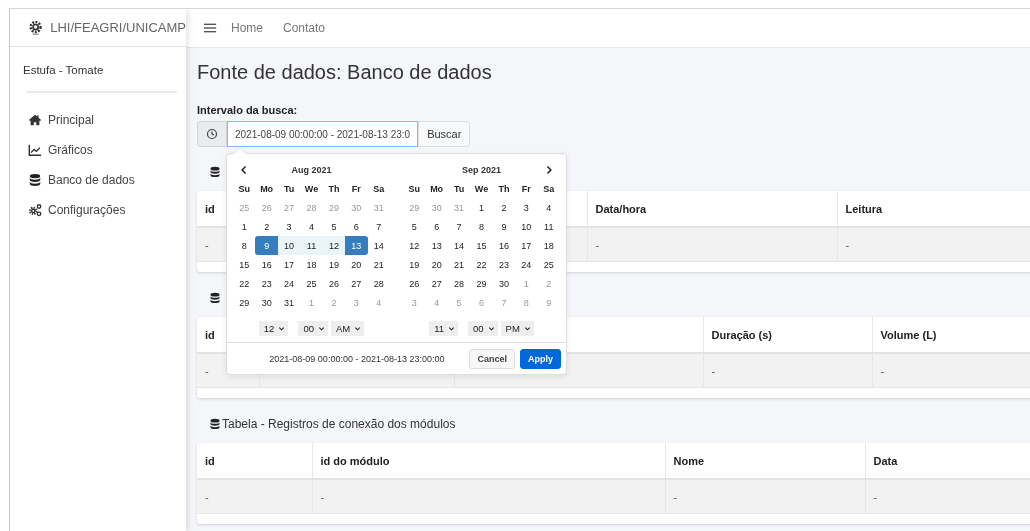 The height and width of the screenshot is (531, 1030). Describe the element at coordinates (311, 170) in the screenshot. I see `month-title: Aug 2021` at that location.